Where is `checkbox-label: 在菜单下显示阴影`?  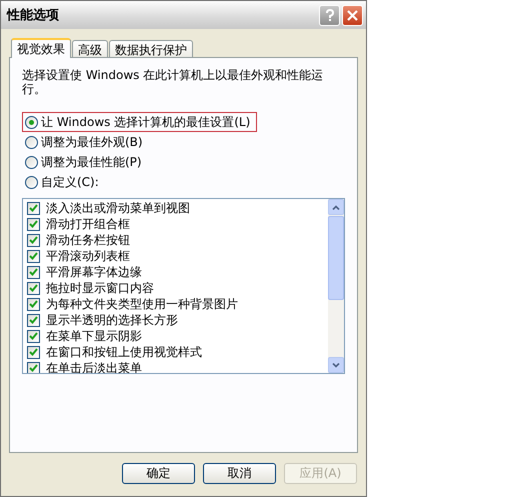
checkbox-label: 在菜单下显示阴影 is located at coordinates (94, 336).